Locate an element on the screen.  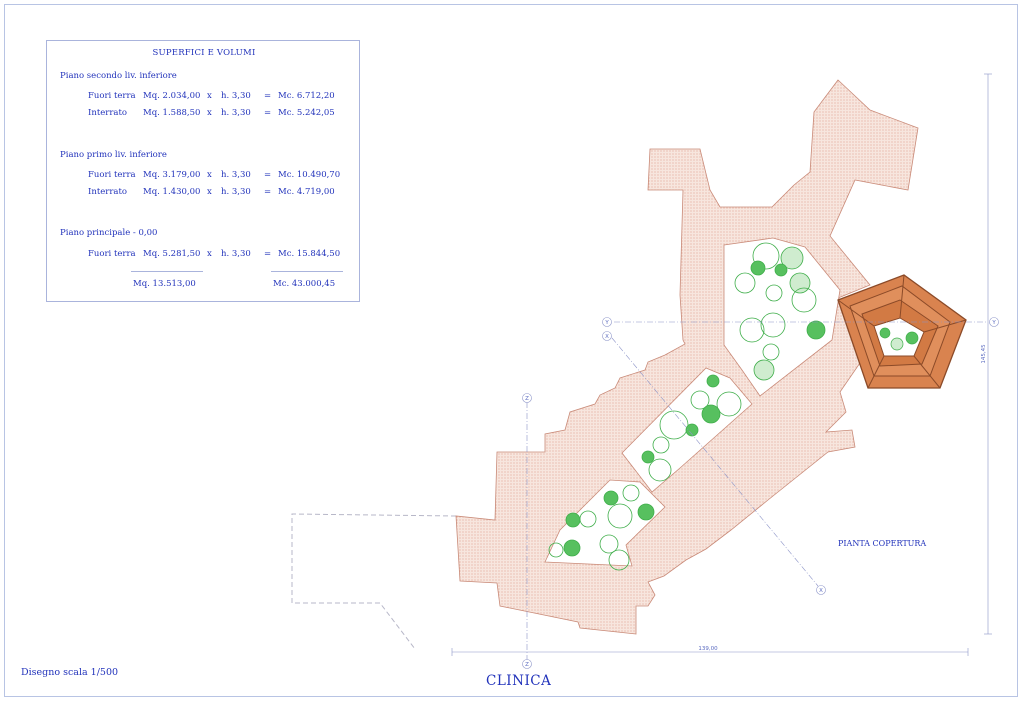
marker-y-right: Y is located at coordinates (993, 323).